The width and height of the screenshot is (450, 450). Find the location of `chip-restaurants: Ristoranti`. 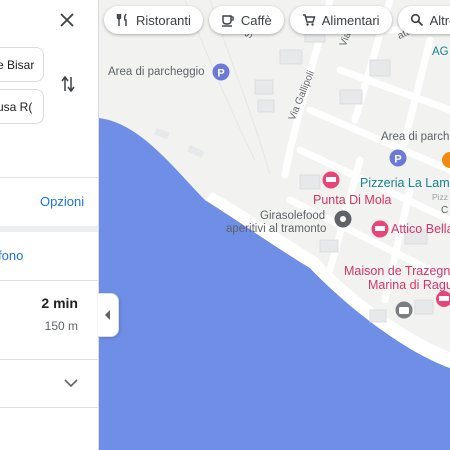

chip-restaurants: Ristoranti is located at coordinates (153, 20).